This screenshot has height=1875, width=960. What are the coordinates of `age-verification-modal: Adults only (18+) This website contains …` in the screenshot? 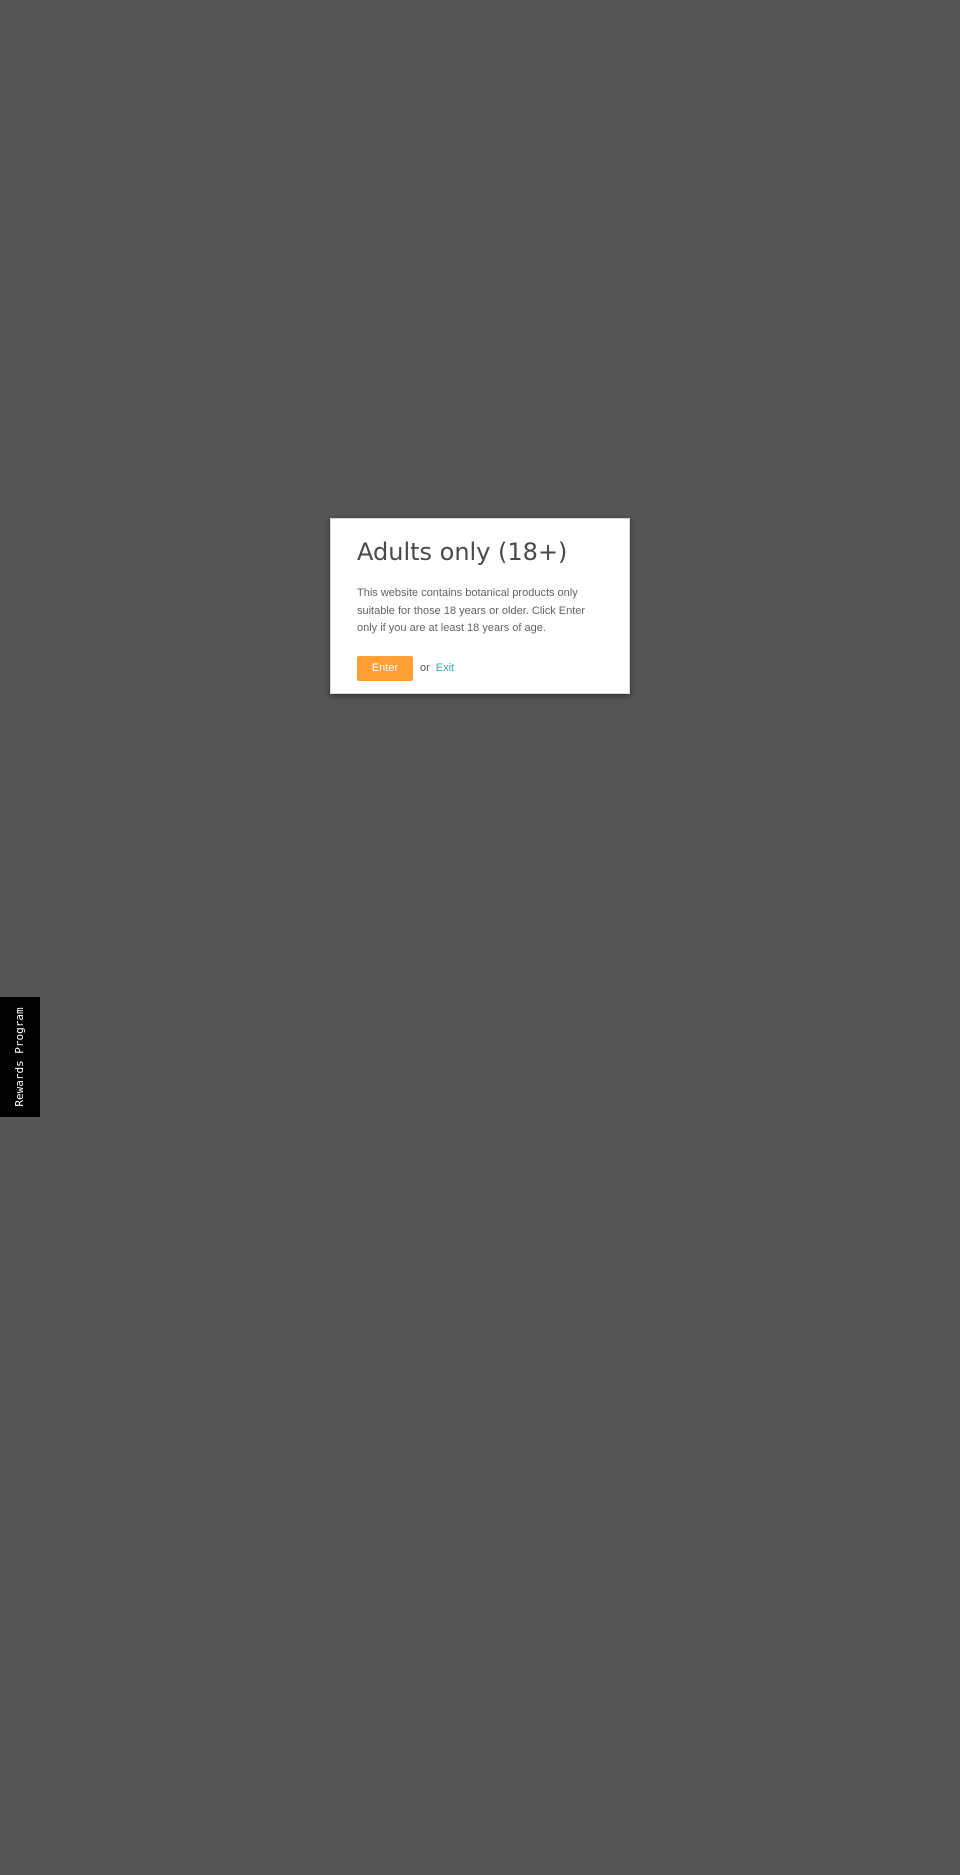 It's located at (480, 606).